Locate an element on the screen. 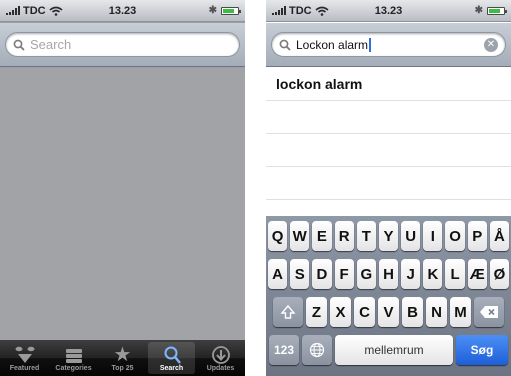 The width and height of the screenshot is (511, 376). tab-categories: Categories is located at coordinates (73, 358).